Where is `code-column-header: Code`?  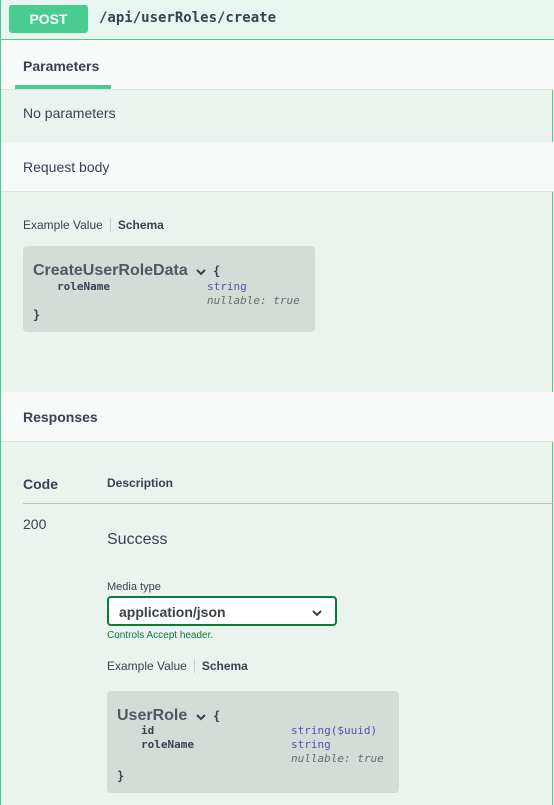
code-column-header: Code is located at coordinates (40, 484).